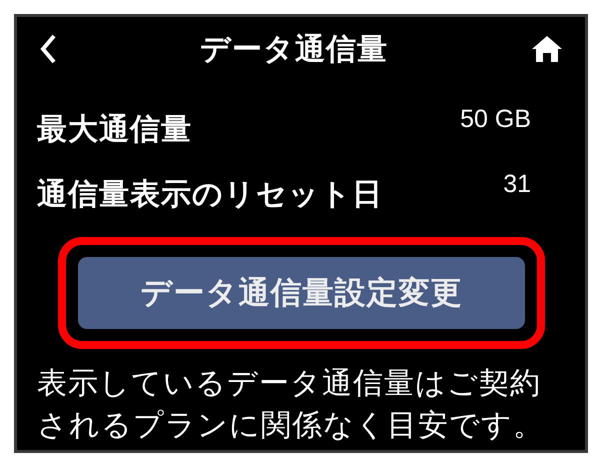 This screenshot has width=600, height=458. Describe the element at coordinates (210, 195) in the screenshot. I see `setting-label: 通信量表示のリセット日` at that location.